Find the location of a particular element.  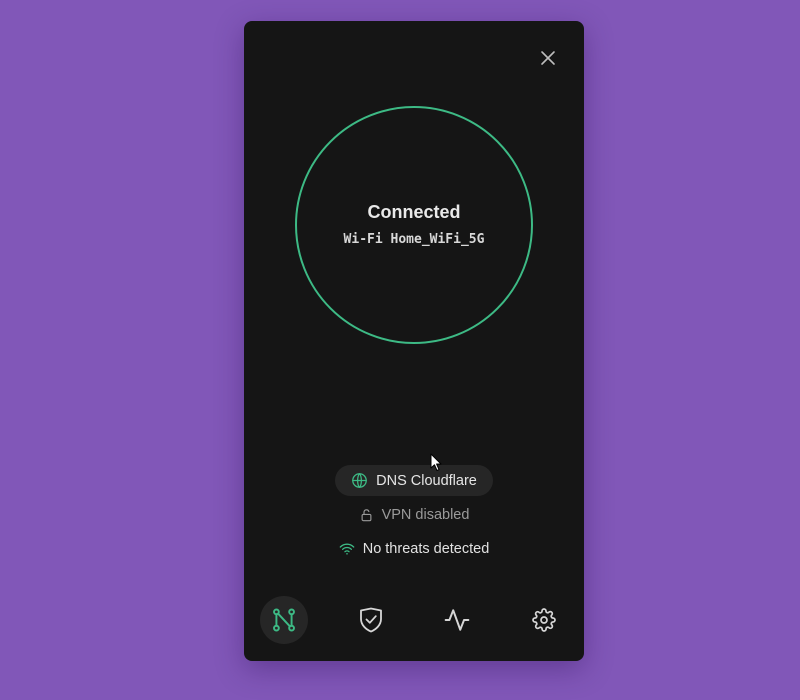

close-button is located at coordinates (548, 58).